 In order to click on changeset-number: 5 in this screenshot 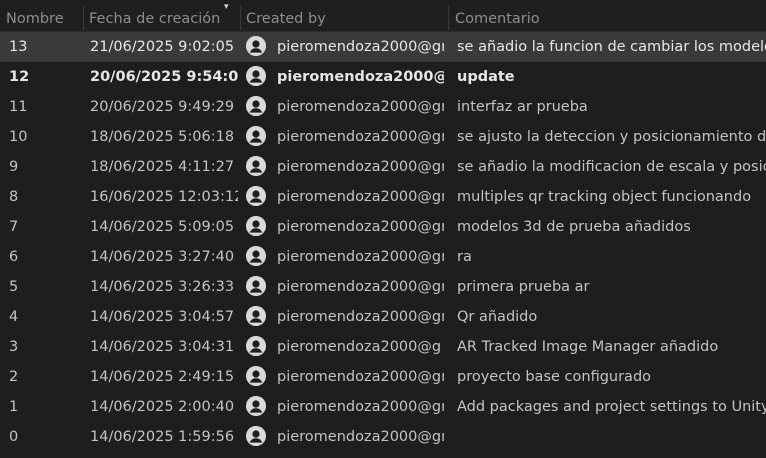, I will do `click(14, 287)`.